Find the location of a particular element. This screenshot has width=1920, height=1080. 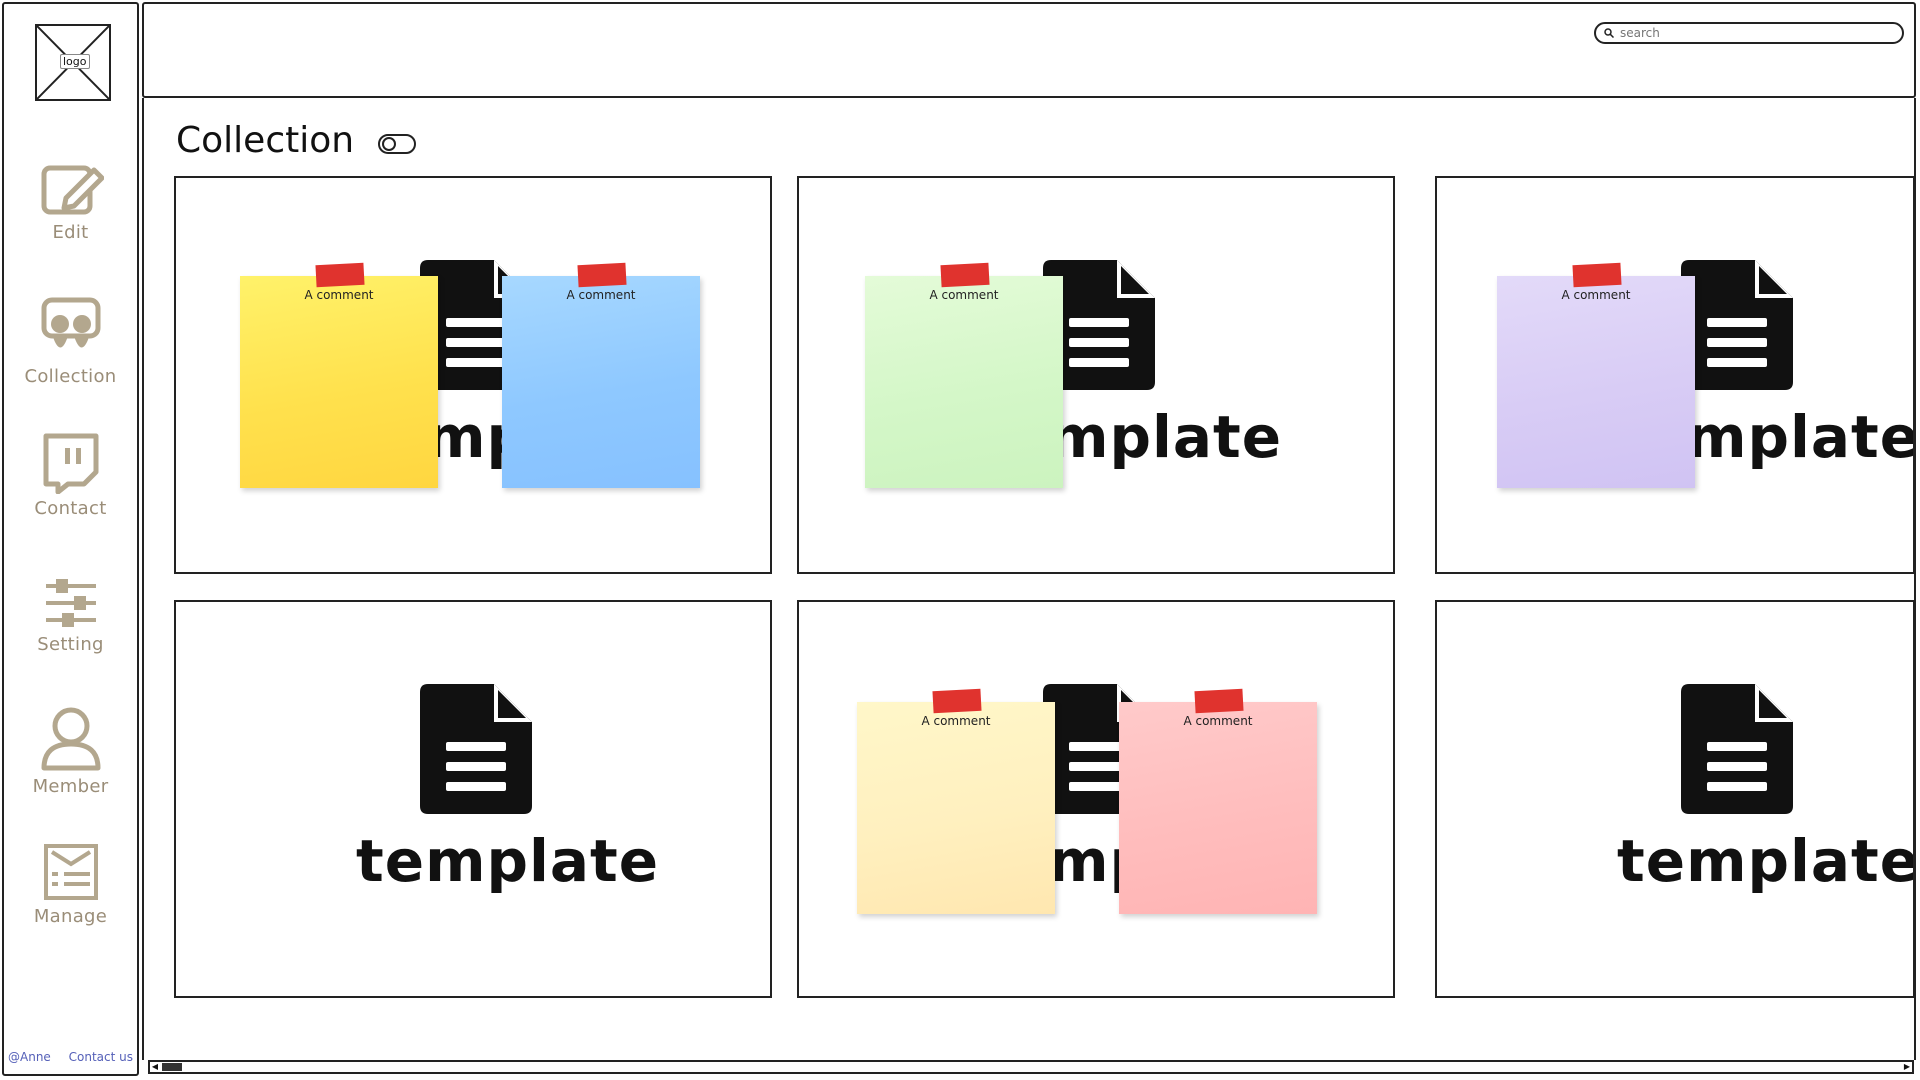

sidebar-item-contact: Contact is located at coordinates (70, 475).